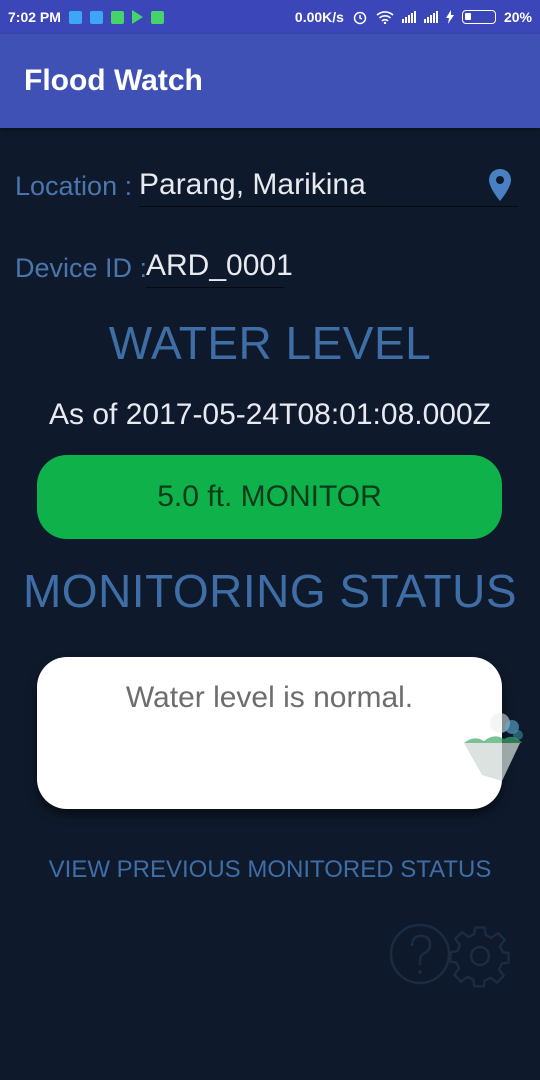 The width and height of the screenshot is (540, 1080). Describe the element at coordinates (360, 18) in the screenshot. I see `alarm-icon` at that location.